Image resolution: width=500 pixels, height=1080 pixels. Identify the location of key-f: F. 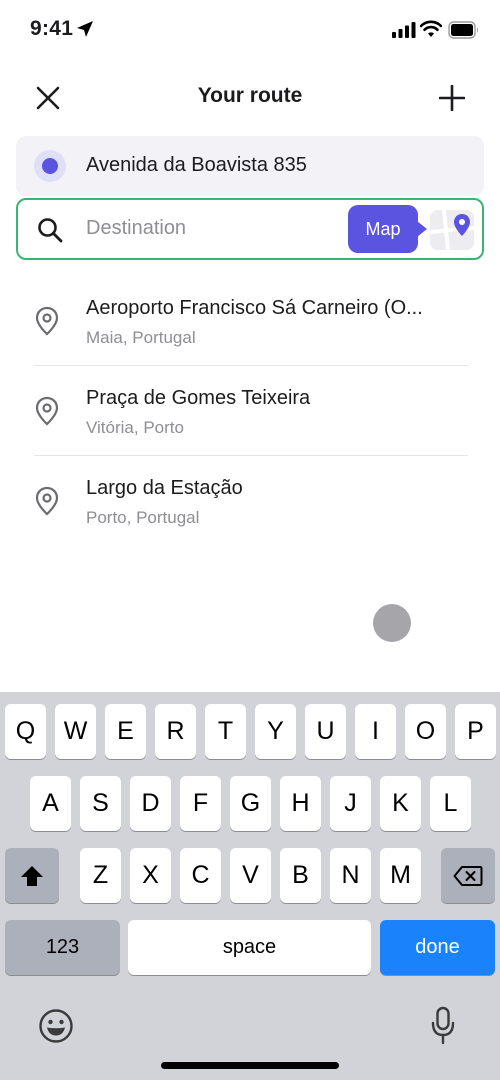
(200, 803).